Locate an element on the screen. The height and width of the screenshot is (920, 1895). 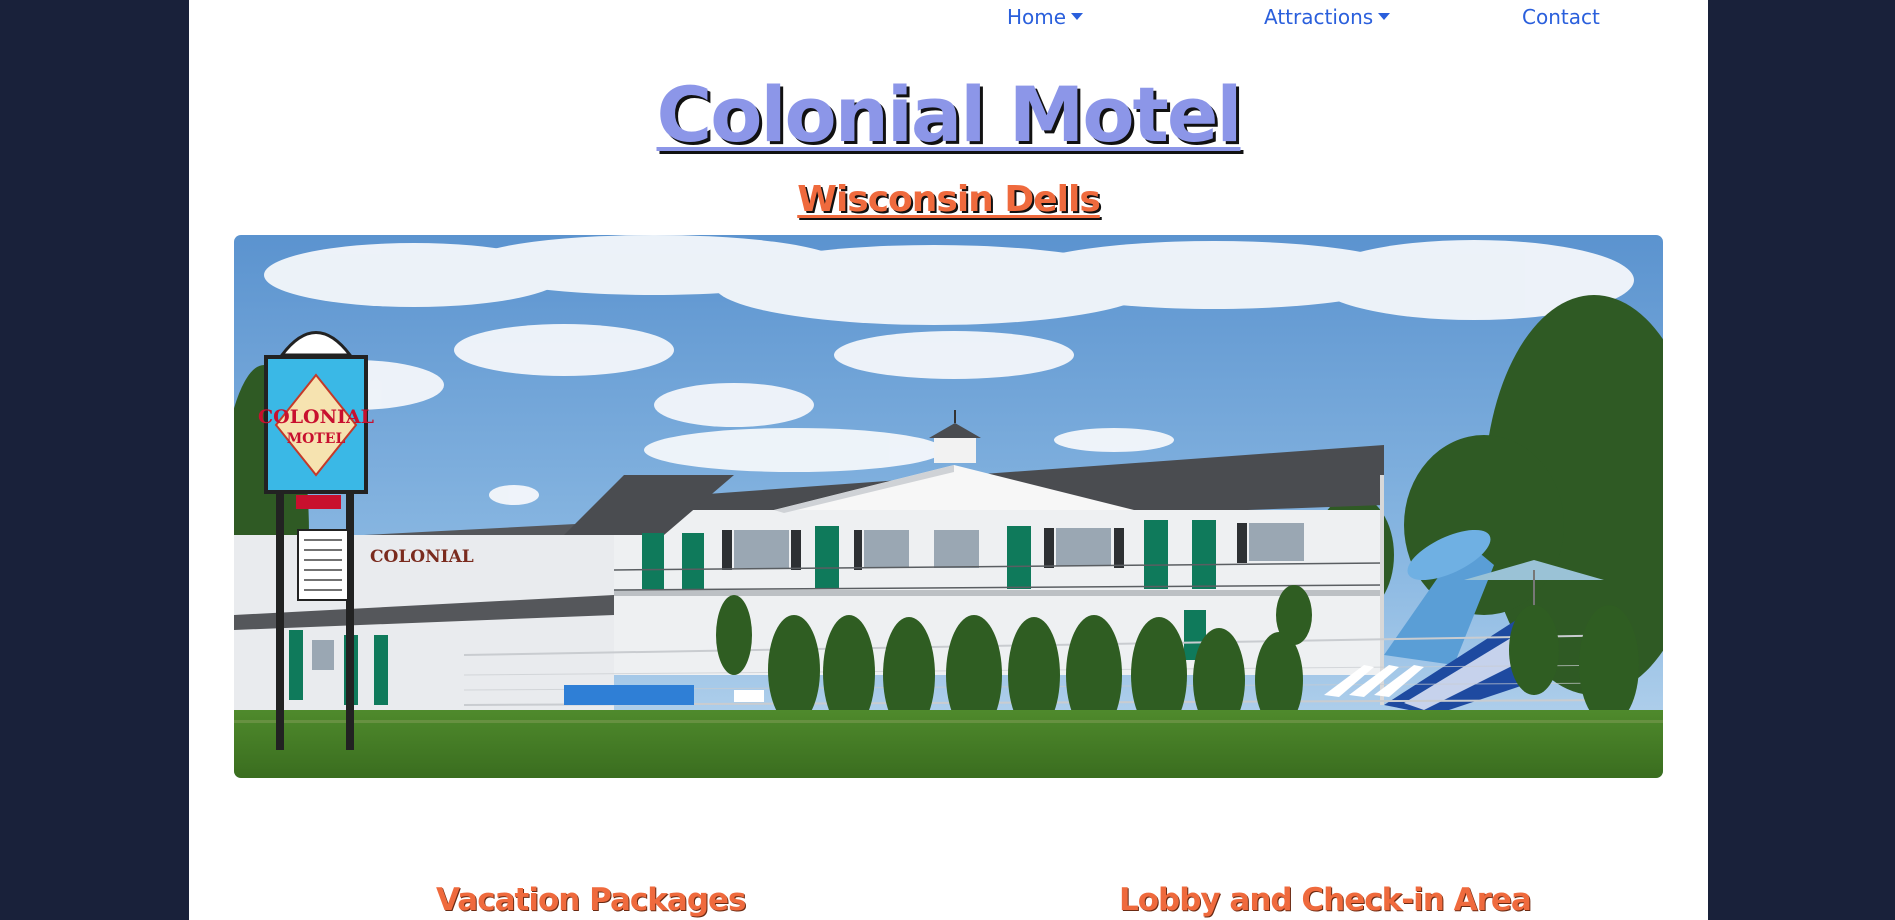
nav-contact-link: Contact is located at coordinates (1561, 17).